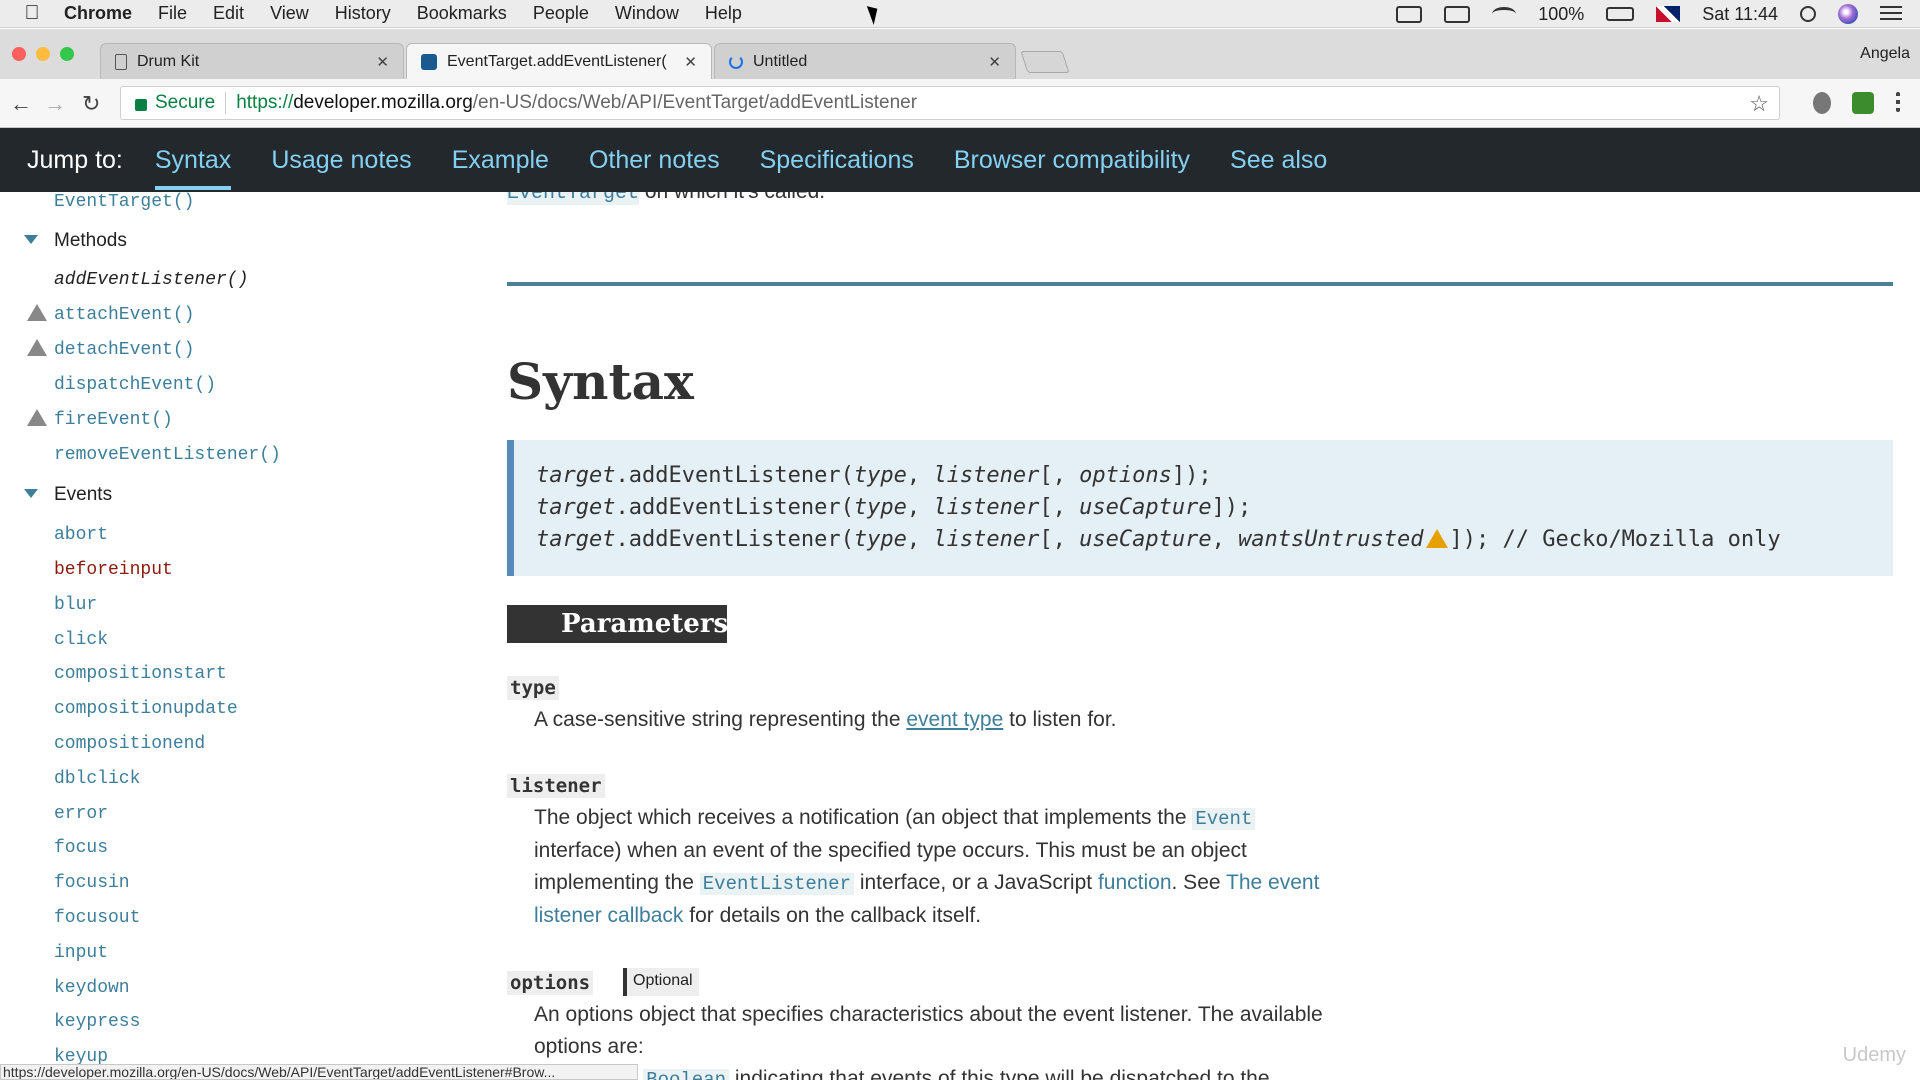 This screenshot has width=1920, height=1080. What do you see at coordinates (141, 105) in the screenshot?
I see `lock-icon` at bounding box center [141, 105].